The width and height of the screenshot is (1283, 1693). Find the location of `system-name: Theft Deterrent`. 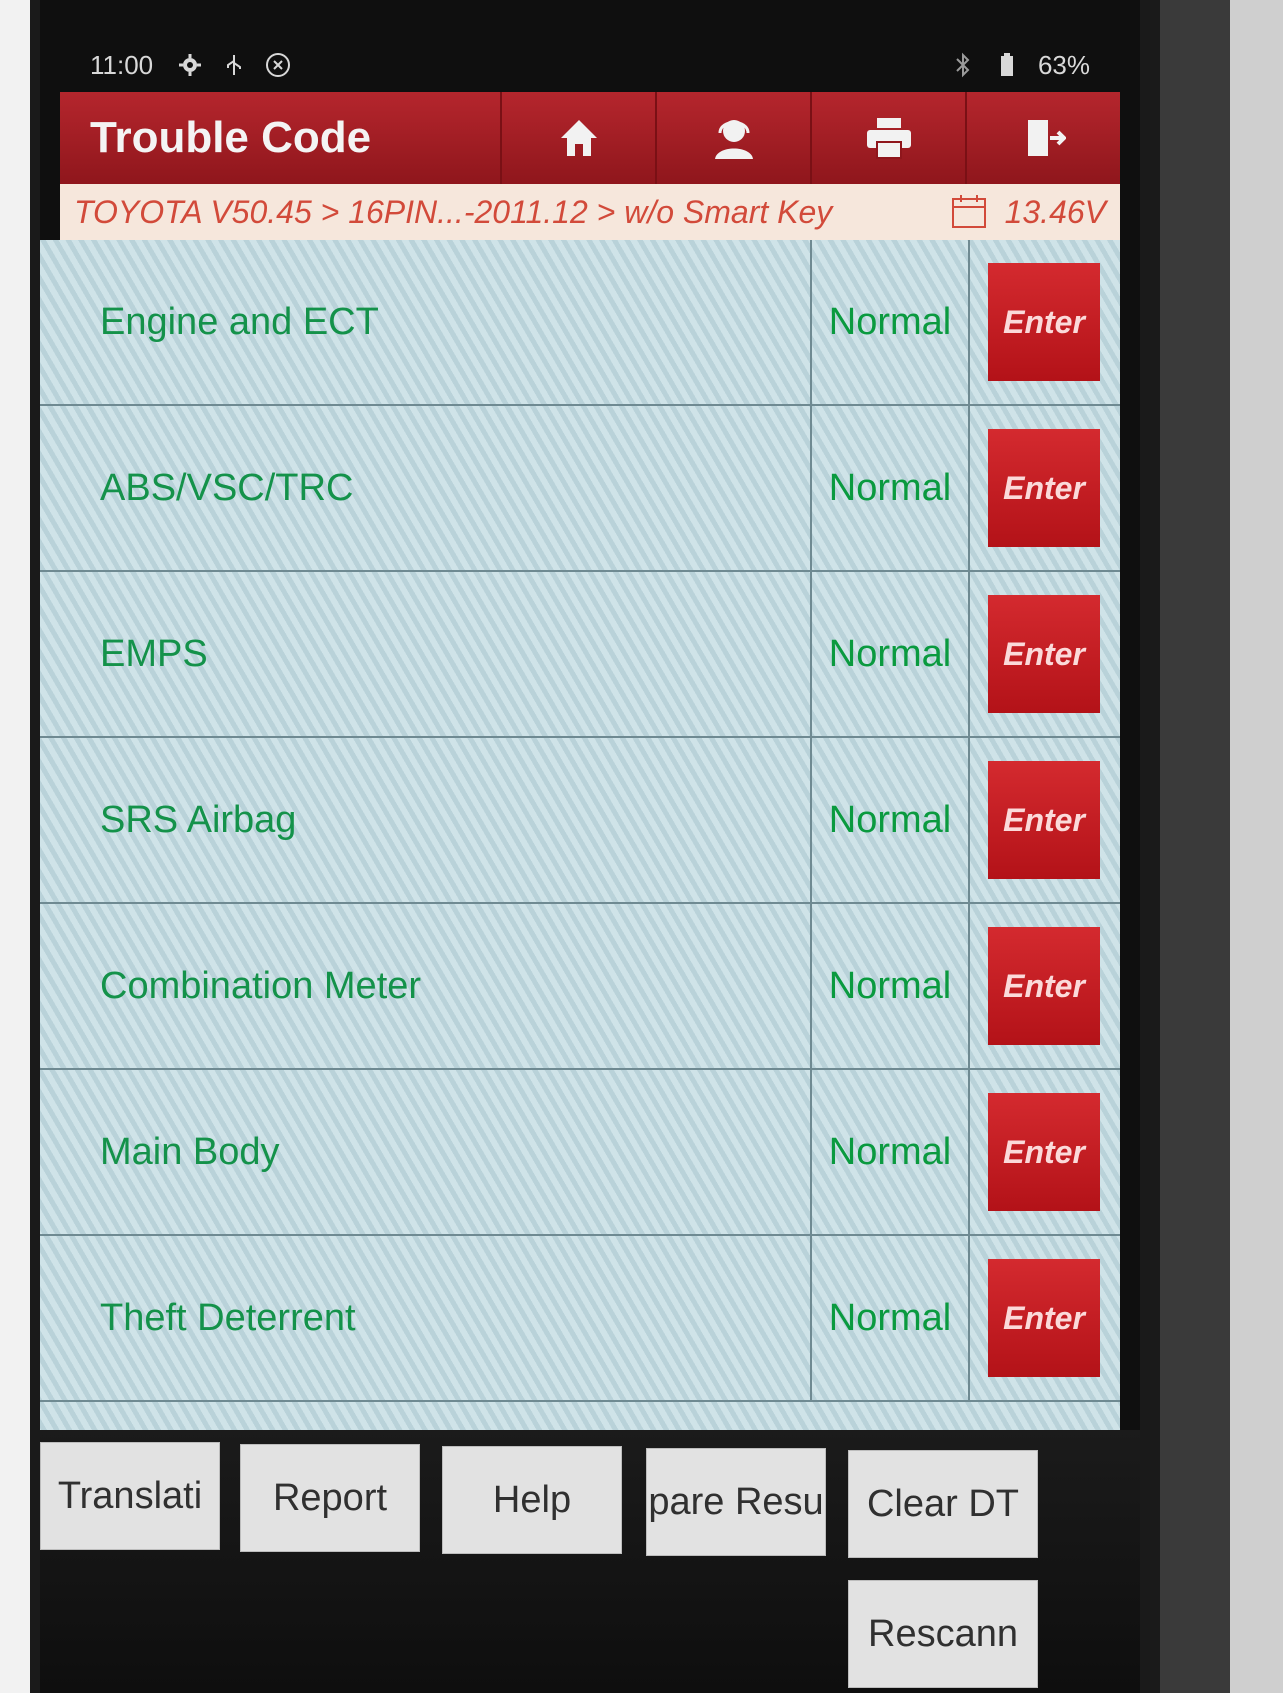

system-name: Theft Deterrent is located at coordinates (228, 1317).